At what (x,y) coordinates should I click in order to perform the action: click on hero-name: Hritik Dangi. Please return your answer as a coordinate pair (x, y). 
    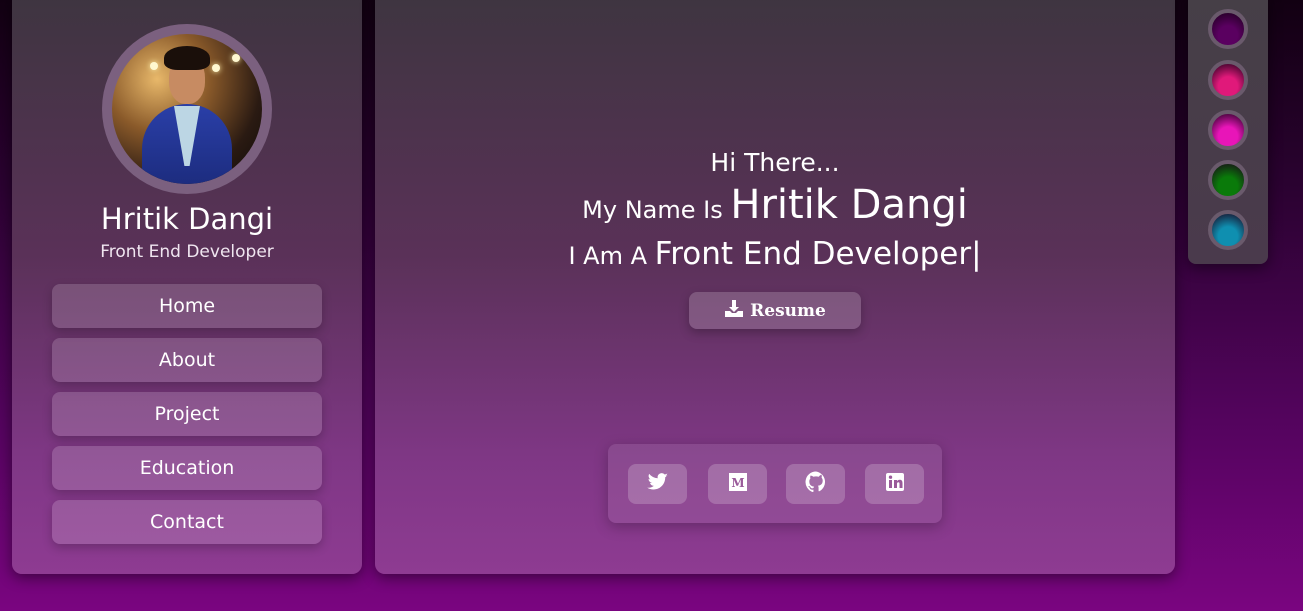
    Looking at the image, I should click on (849, 205).